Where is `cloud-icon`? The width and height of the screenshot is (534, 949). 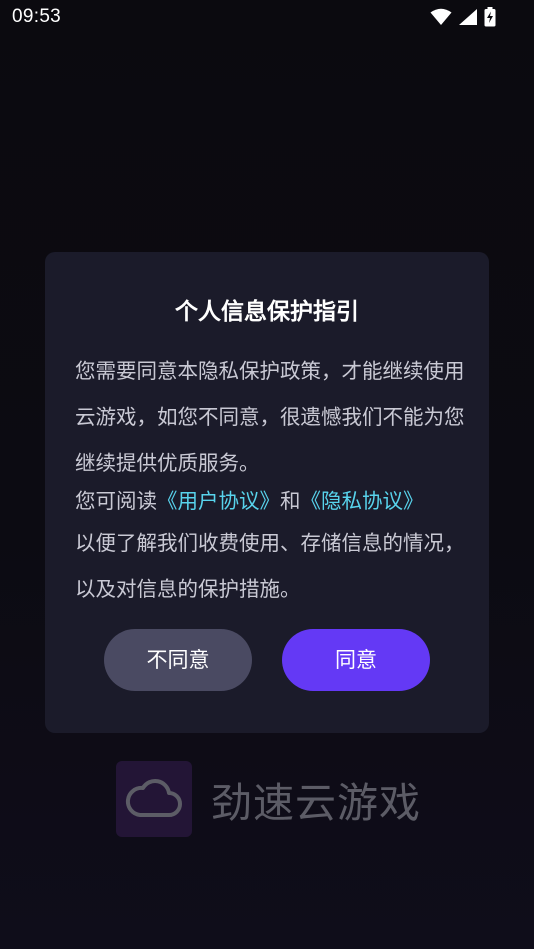
cloud-icon is located at coordinates (154, 799).